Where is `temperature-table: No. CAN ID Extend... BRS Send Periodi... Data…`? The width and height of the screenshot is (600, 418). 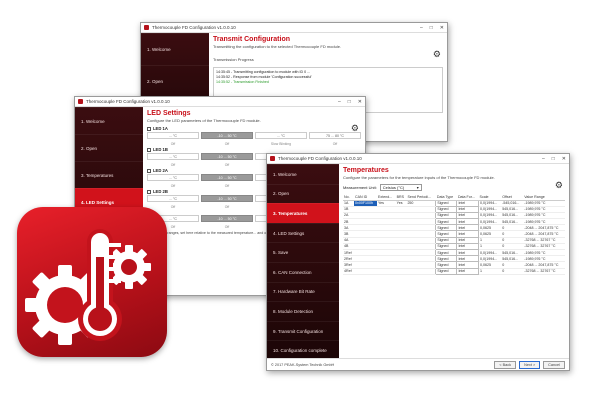 temperature-table: No. CAN ID Extend... BRS Send Periodi... Data… is located at coordinates (454, 234).